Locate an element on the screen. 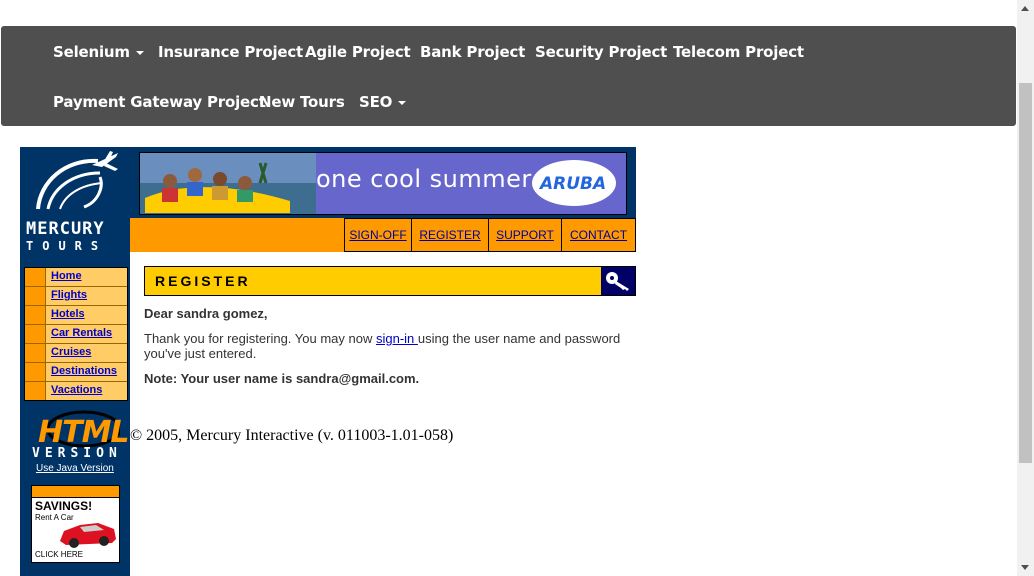 This screenshot has height=576, width=1034. logo-mercury-text: MERCURY is located at coordinates (65, 229).